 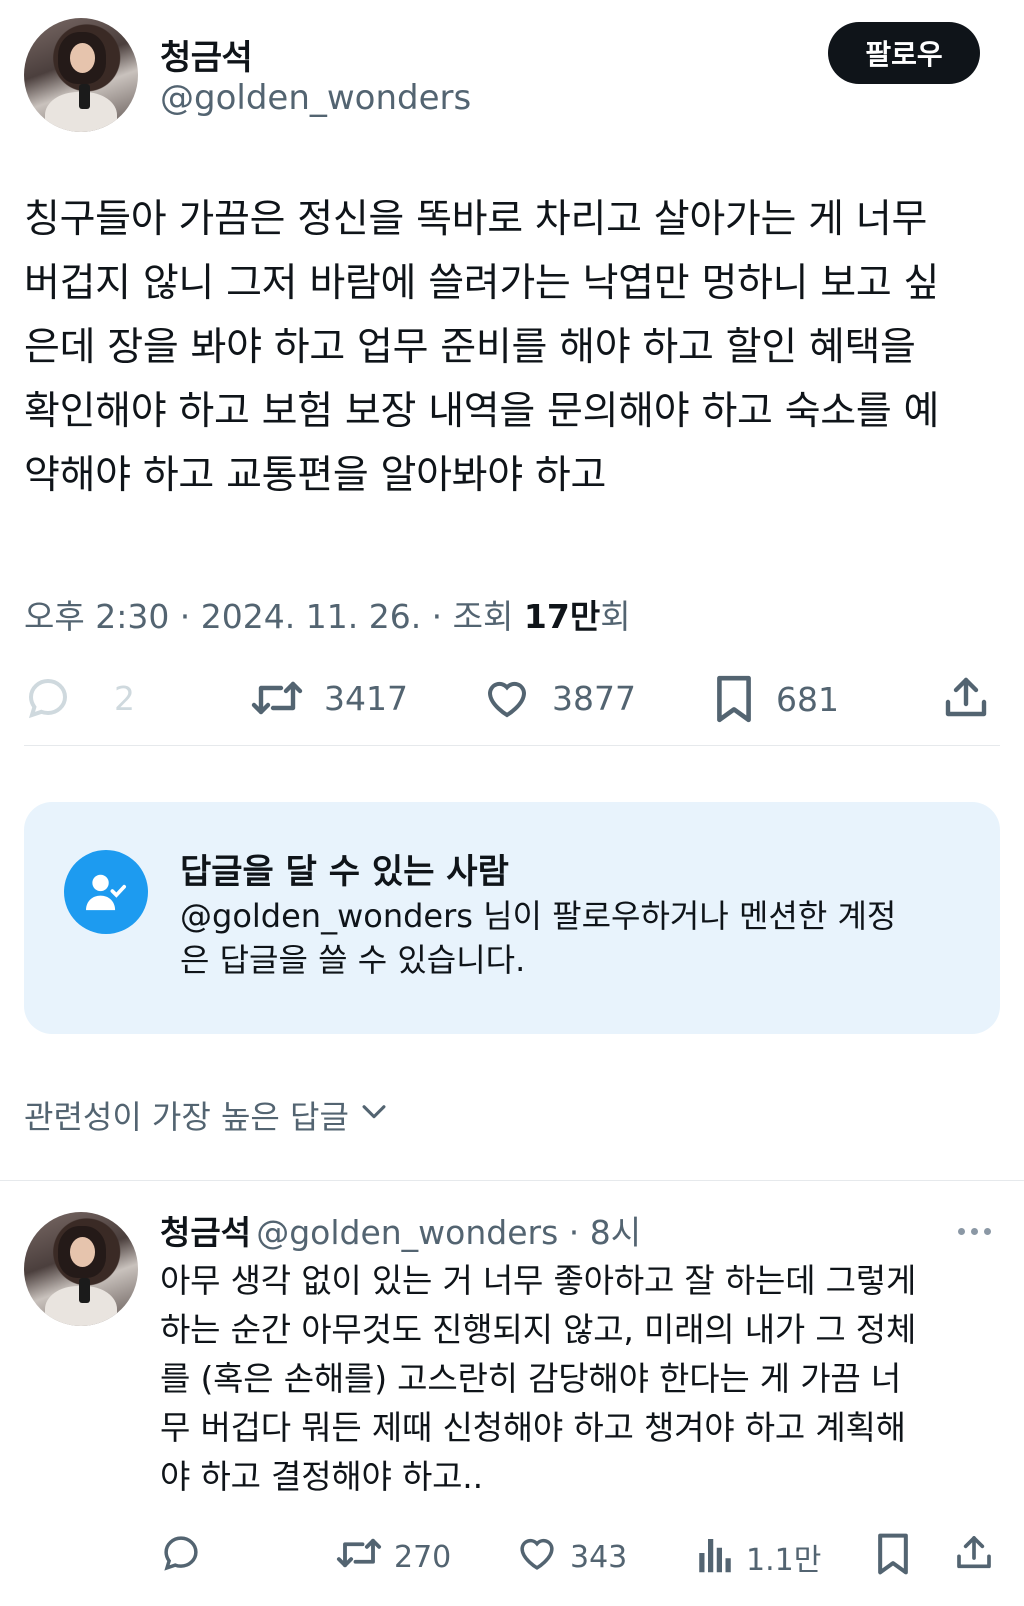 I want to click on user-check-icon, so click(x=106, y=892).